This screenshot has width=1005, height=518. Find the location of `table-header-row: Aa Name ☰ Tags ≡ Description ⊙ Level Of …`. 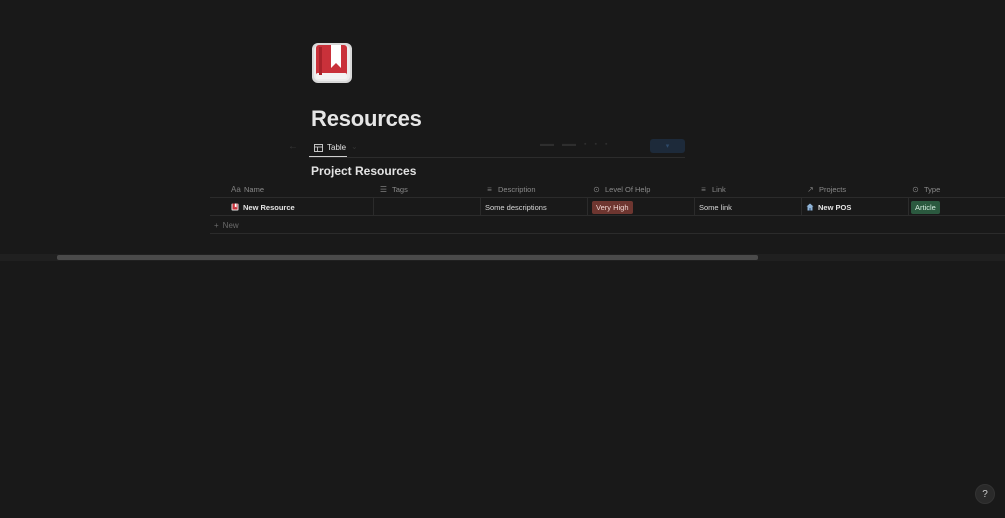

table-header-row: Aa Name ☰ Tags ≡ Description ⊙ Level Of … is located at coordinates (607, 189).